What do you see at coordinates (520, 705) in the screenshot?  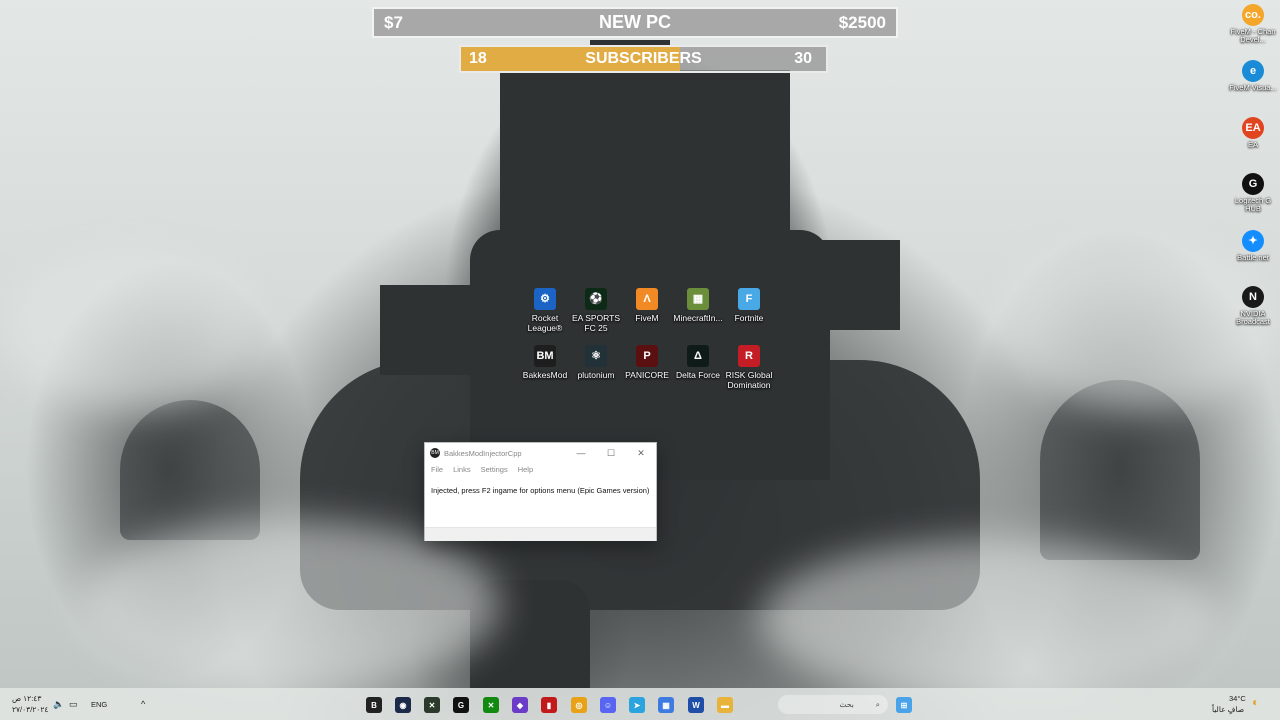 I see `gamepad-taskbar-icon: ◆` at bounding box center [520, 705].